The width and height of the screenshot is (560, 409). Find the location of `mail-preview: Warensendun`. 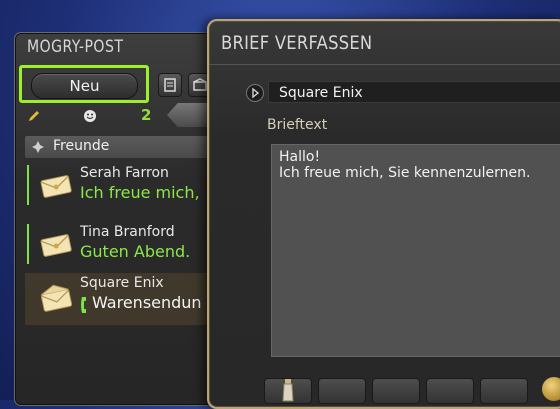

mail-preview: Warensendun is located at coordinates (147, 302).